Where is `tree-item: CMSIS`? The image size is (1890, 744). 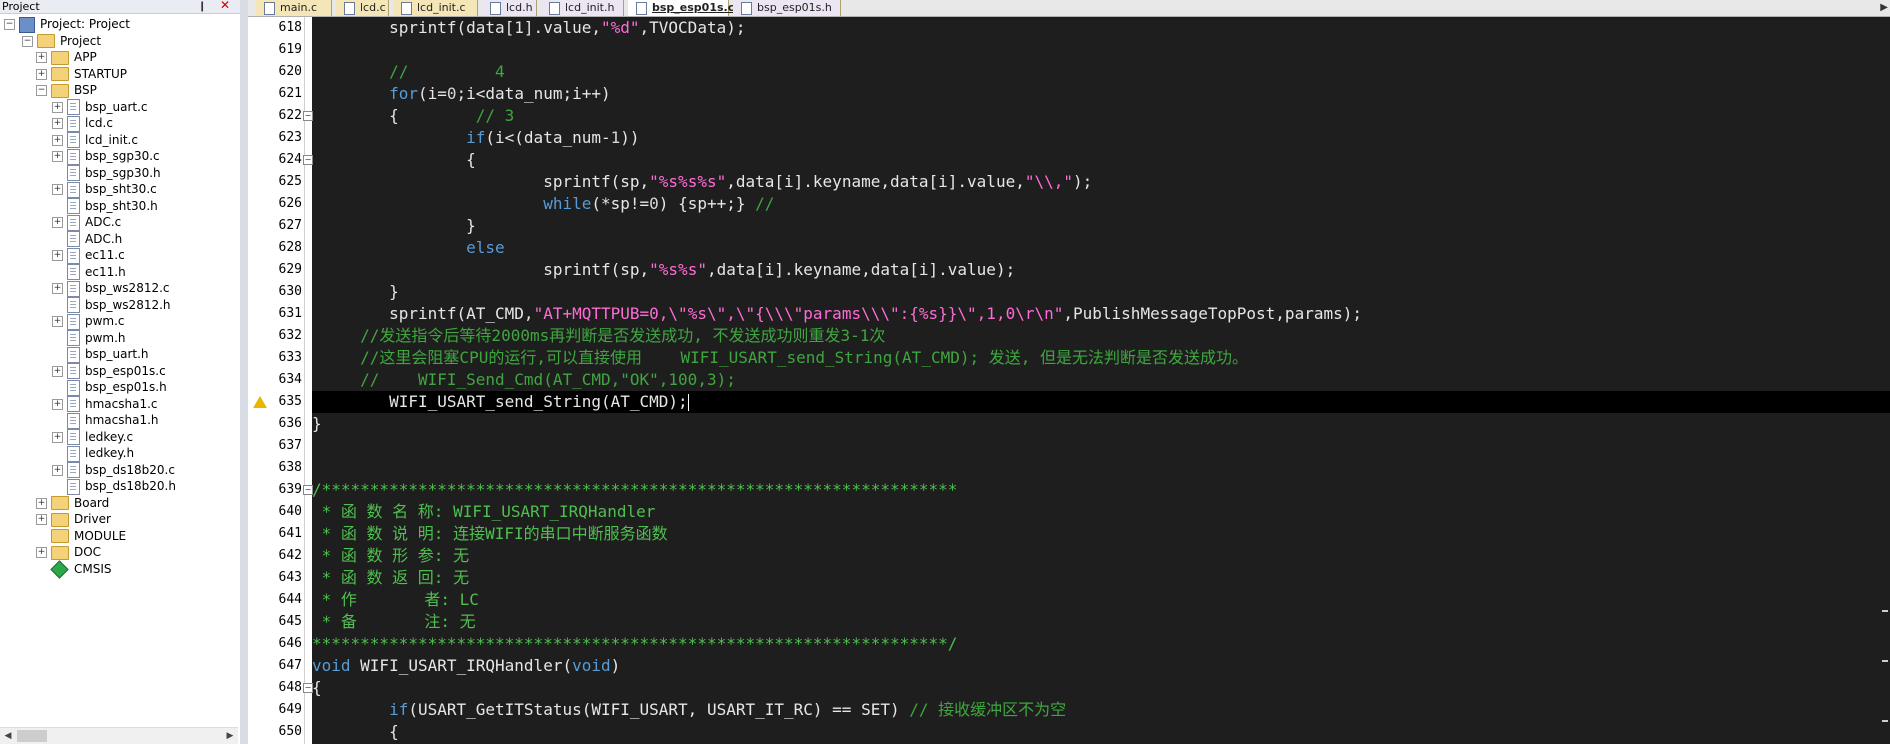
tree-item: CMSIS is located at coordinates (74, 569).